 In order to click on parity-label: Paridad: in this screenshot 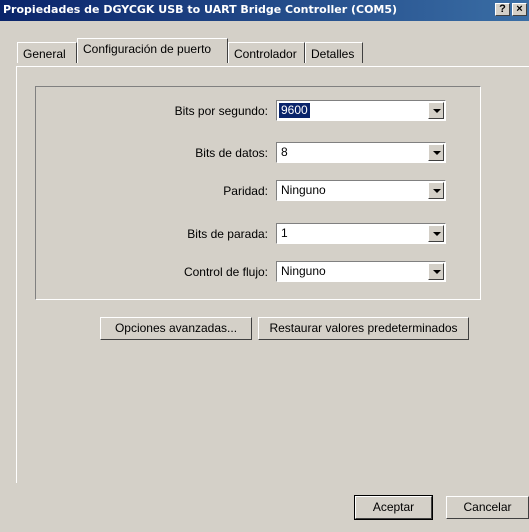, I will do `click(245, 191)`.